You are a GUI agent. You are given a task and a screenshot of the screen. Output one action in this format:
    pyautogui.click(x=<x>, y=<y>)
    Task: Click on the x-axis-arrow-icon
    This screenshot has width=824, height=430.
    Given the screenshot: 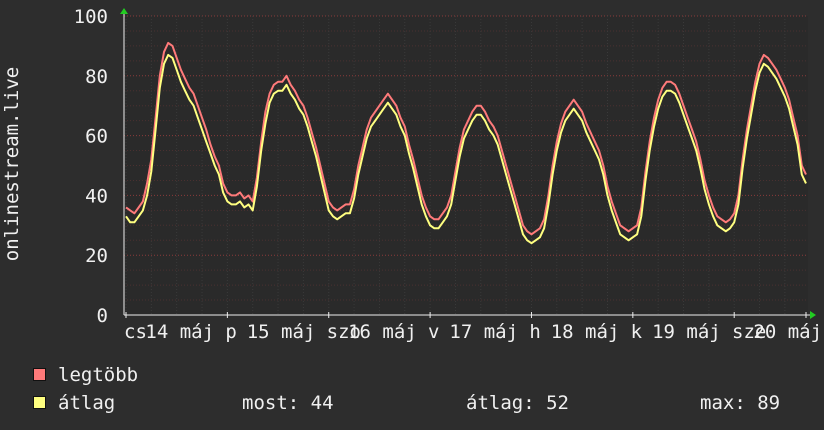 What is the action you would take?
    pyautogui.click(x=813, y=315)
    